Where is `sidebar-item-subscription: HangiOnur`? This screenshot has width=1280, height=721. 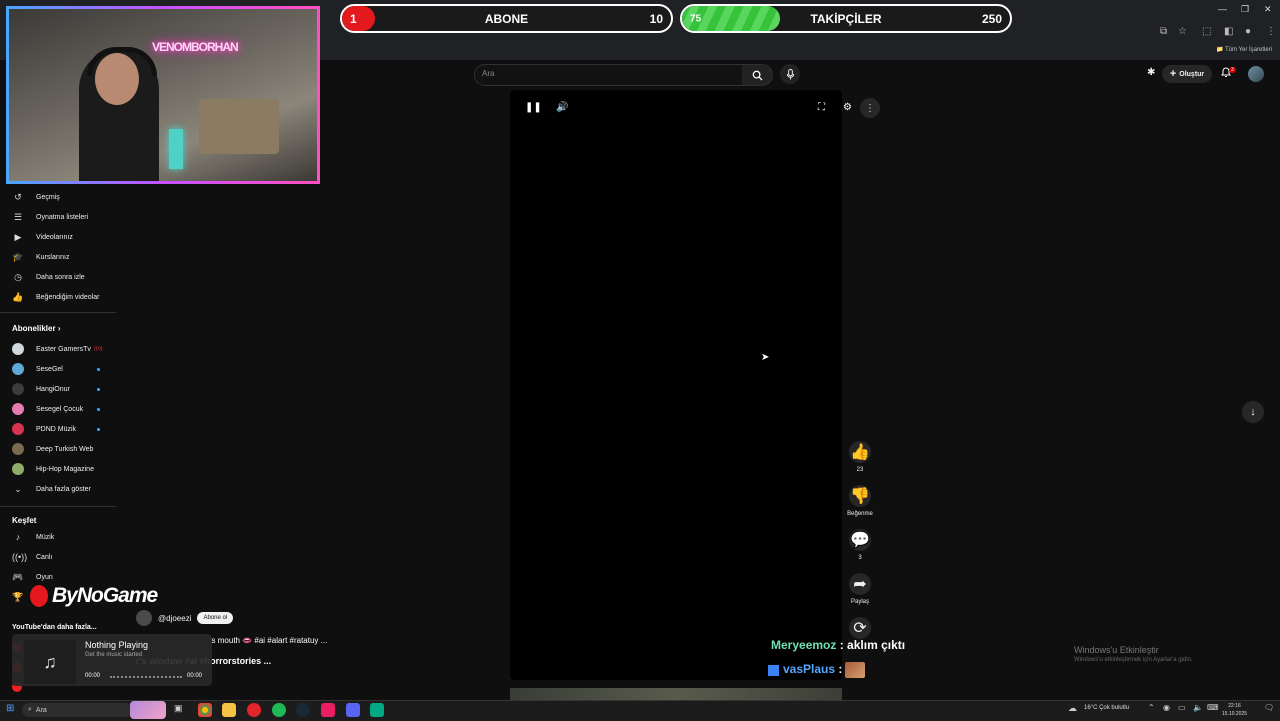
sidebar-item-subscription: HangiOnur is located at coordinates (58, 389).